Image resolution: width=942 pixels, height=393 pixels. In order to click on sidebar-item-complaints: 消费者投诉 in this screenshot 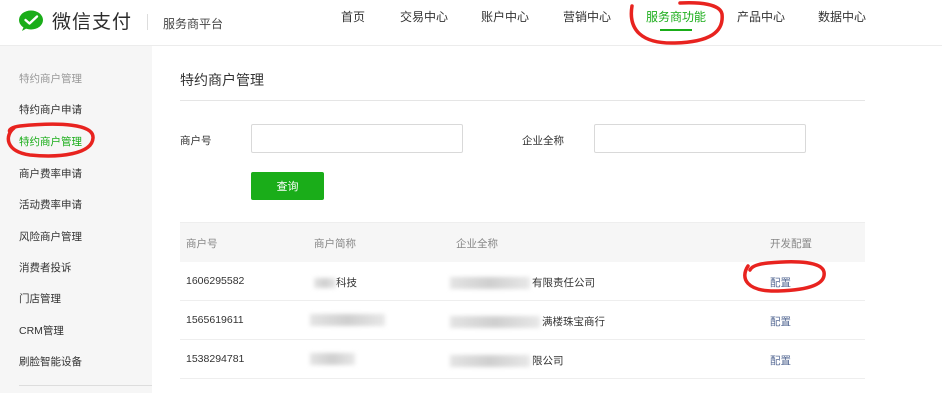, I will do `click(45, 267)`.